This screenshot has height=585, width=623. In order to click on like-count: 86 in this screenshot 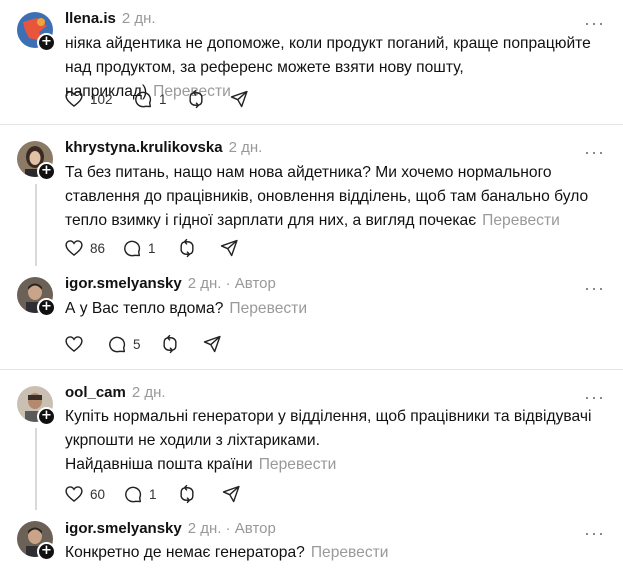, I will do `click(98, 248)`.